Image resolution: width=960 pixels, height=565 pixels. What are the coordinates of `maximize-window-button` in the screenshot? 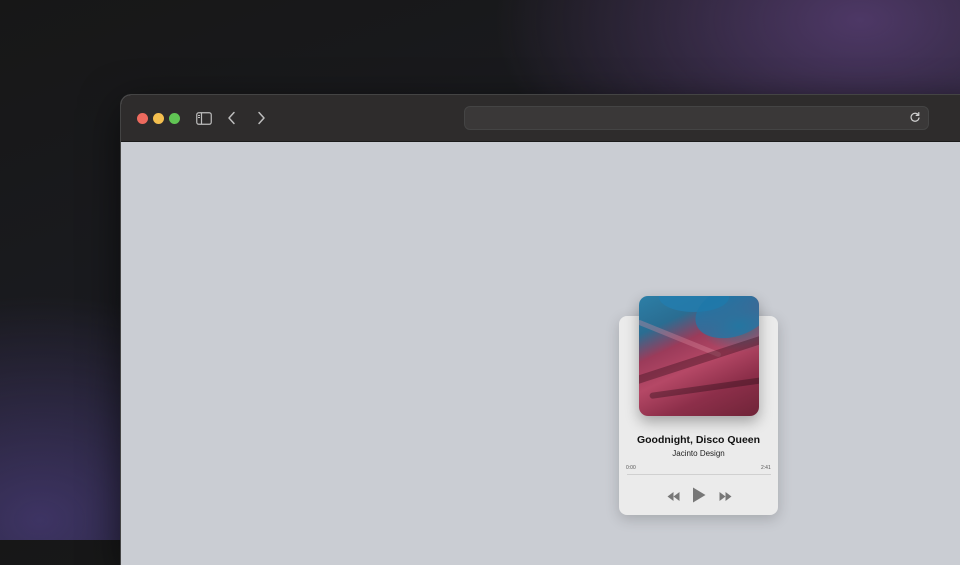 It's located at (174, 118).